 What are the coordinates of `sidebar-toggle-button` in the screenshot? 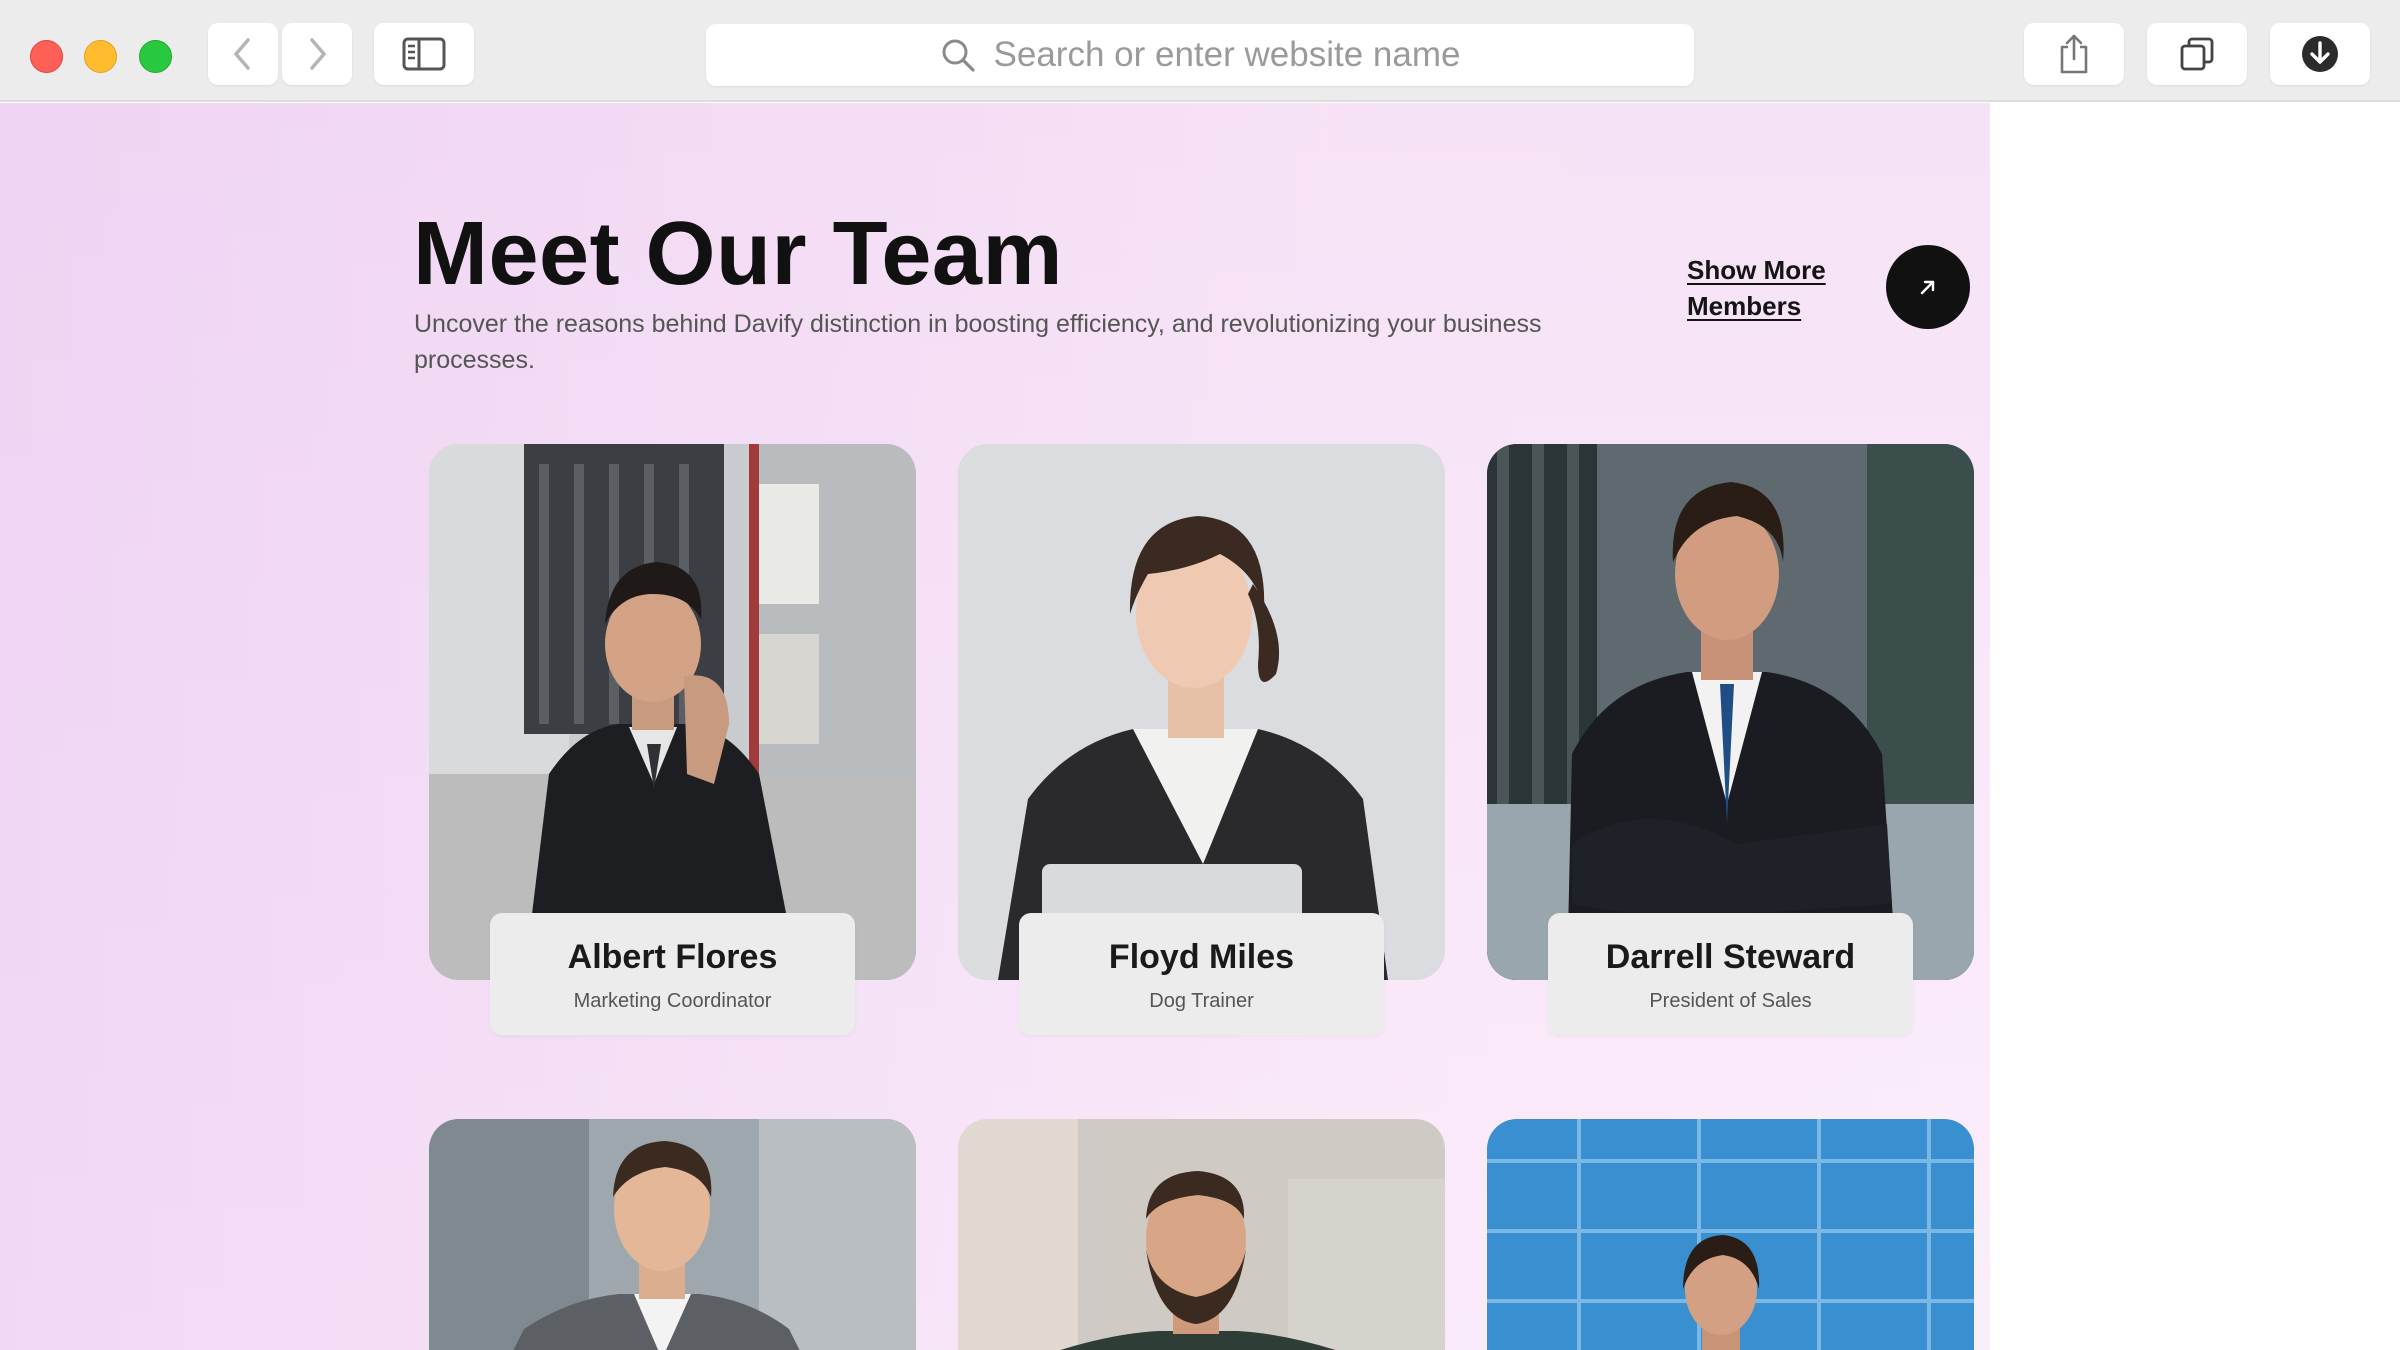 It's located at (424, 54).